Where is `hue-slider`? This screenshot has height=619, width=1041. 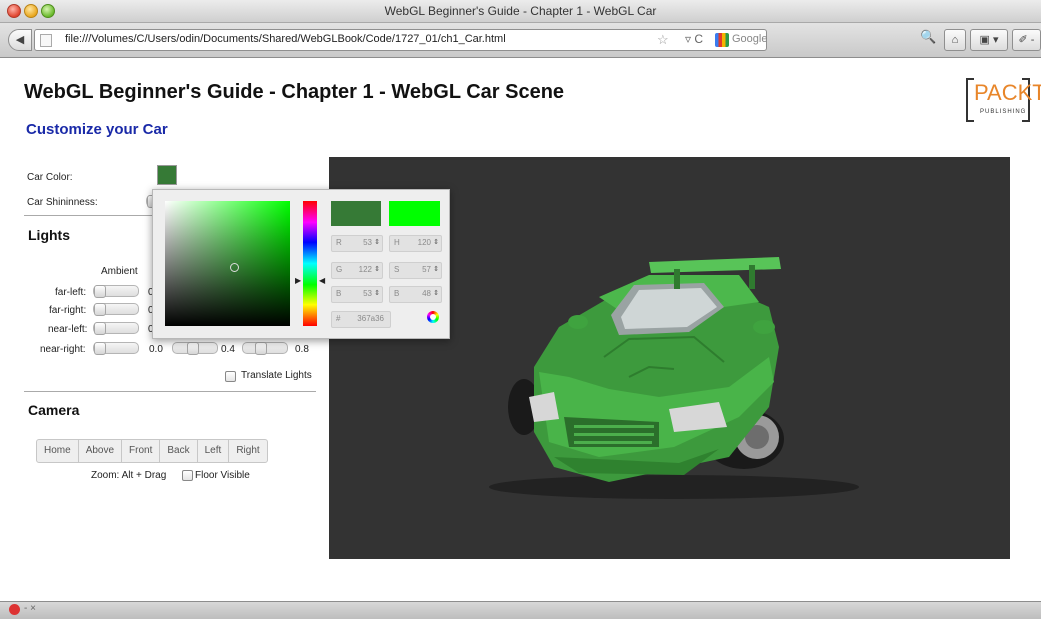
hue-slider is located at coordinates (310, 263).